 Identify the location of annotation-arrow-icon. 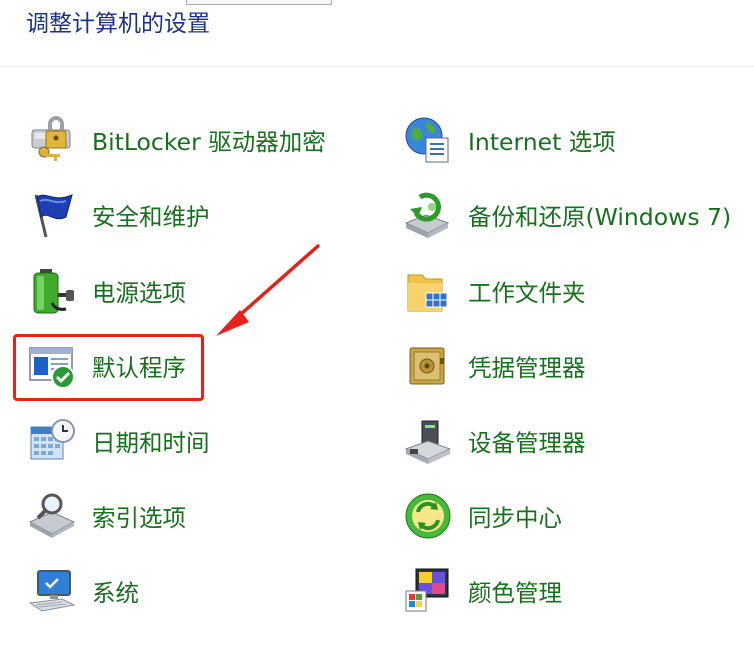
(268, 290).